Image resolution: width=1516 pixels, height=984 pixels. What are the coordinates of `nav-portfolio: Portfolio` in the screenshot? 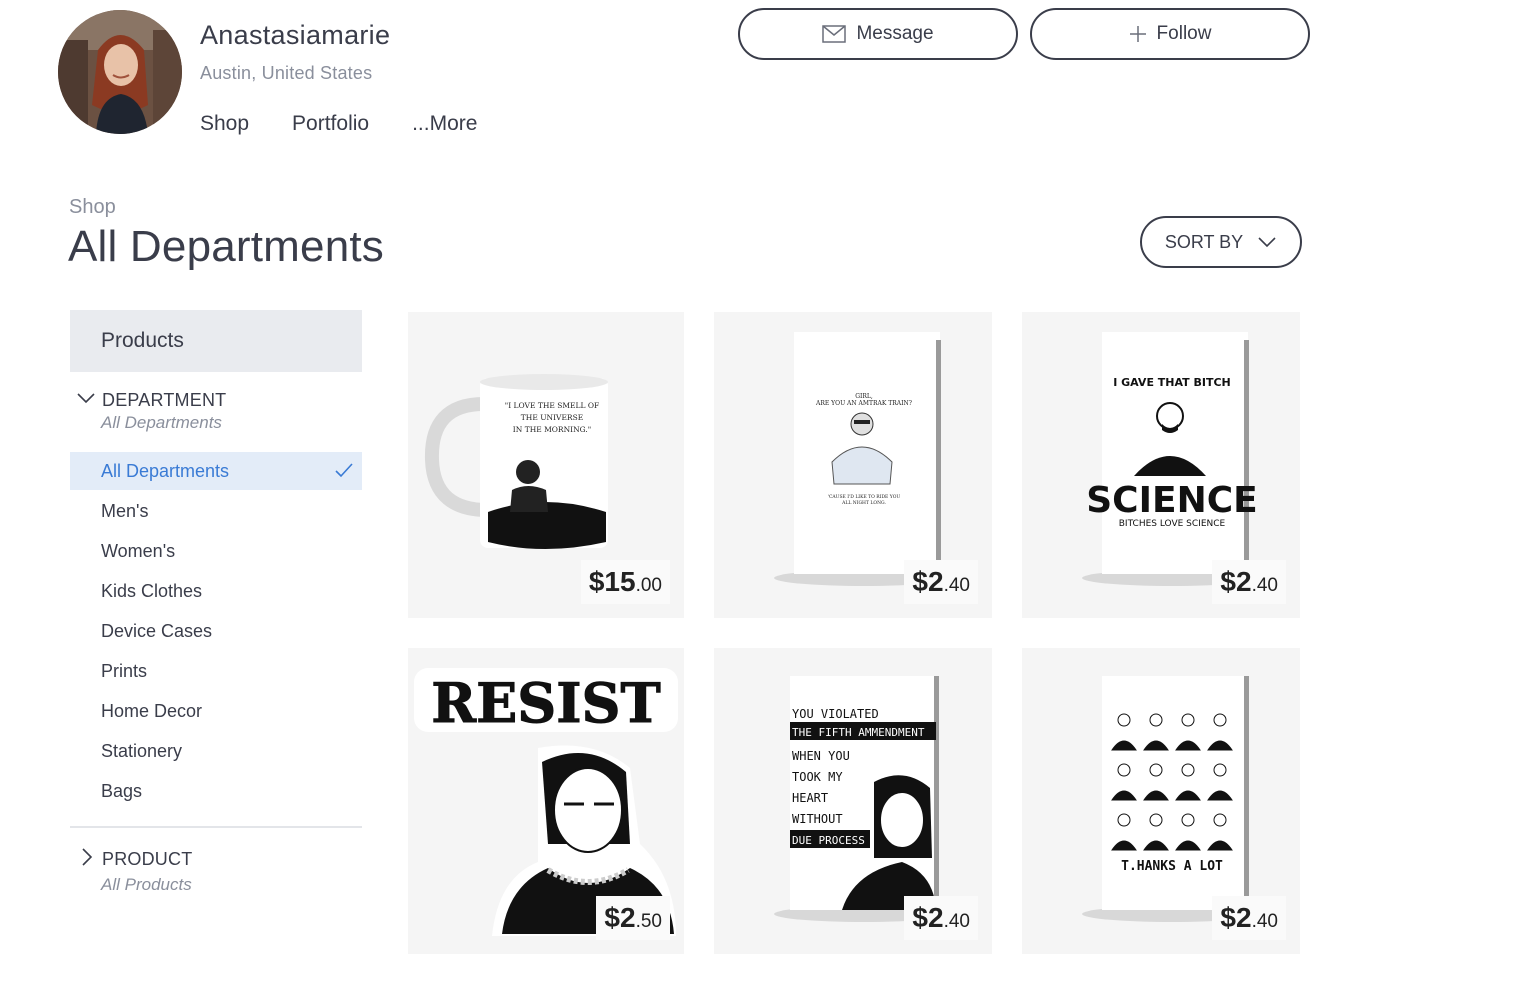 It's located at (330, 124).